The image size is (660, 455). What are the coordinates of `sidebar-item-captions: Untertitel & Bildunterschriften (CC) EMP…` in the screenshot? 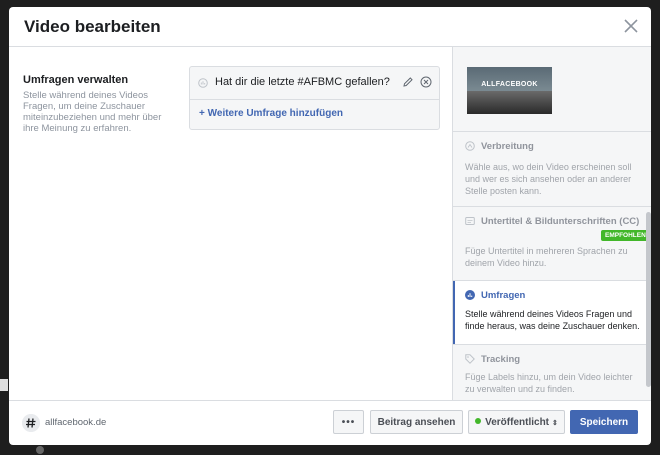 It's located at (552, 243).